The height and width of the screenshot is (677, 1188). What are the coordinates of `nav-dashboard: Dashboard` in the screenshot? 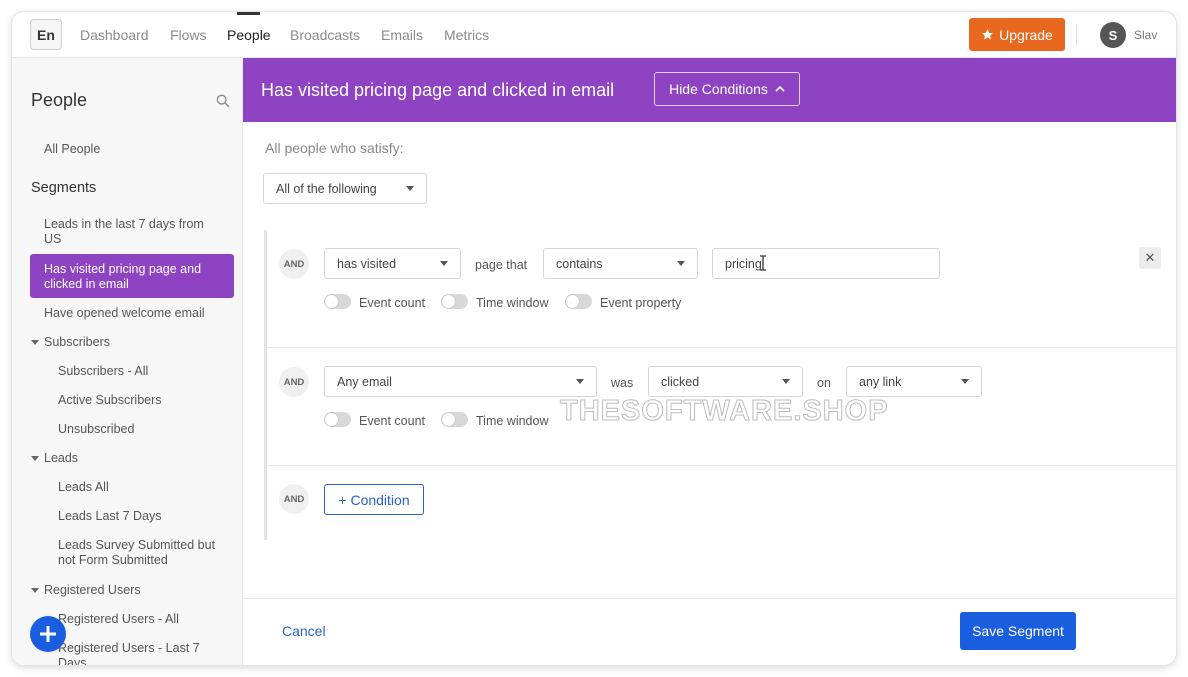 It's located at (114, 35).